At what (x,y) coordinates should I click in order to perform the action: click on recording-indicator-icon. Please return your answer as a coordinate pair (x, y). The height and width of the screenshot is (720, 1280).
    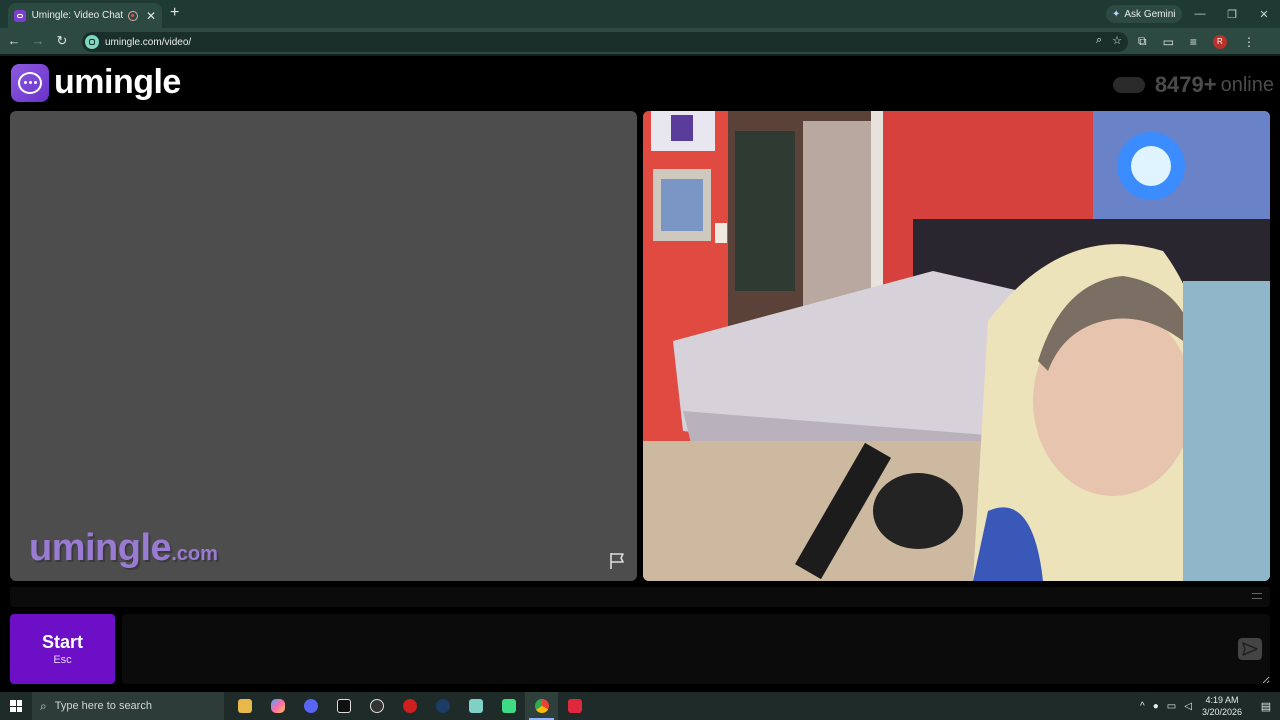
    Looking at the image, I should click on (133, 15).